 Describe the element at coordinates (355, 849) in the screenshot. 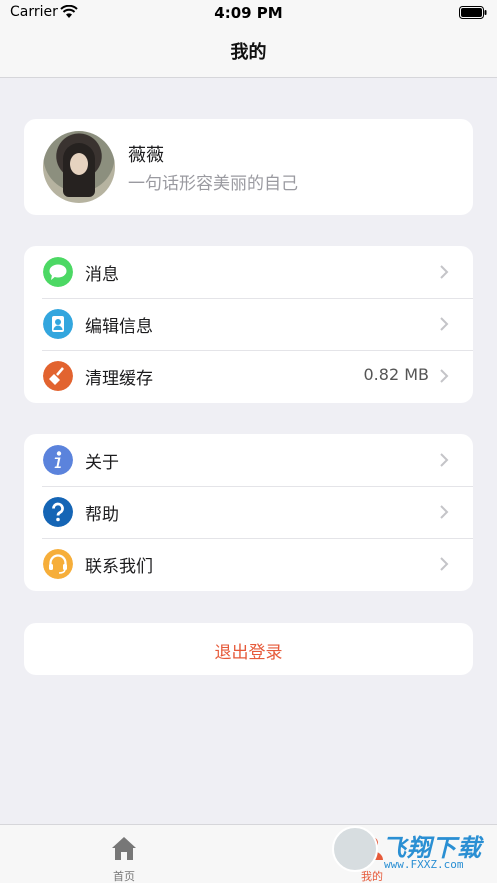

I see `watermark-logo` at that location.